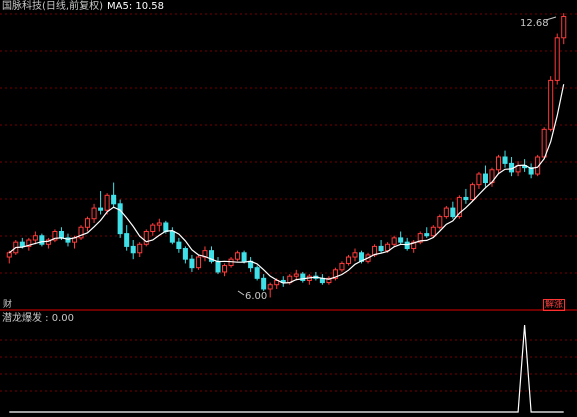 The width and height of the screenshot is (577, 417). I want to click on jiezhang-badge: 解涨, so click(554, 305).